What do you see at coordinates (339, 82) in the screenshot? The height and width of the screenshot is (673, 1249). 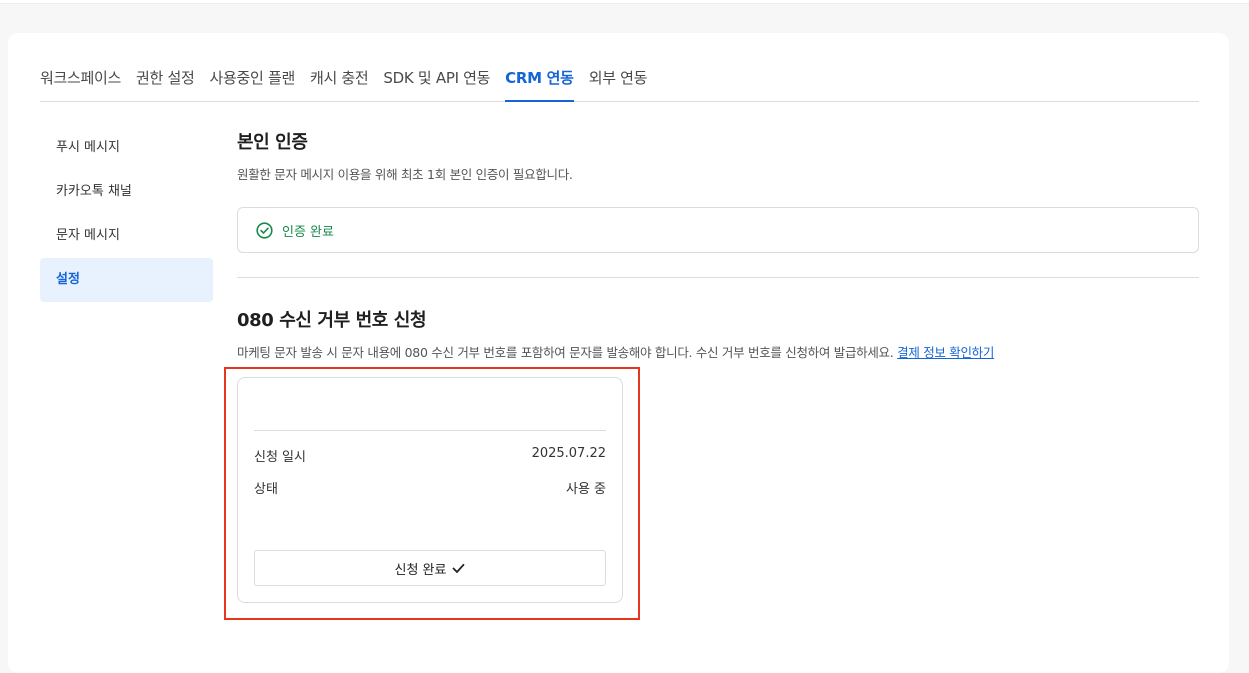 I see `tab-cash-charge: 캐시 충전` at bounding box center [339, 82].